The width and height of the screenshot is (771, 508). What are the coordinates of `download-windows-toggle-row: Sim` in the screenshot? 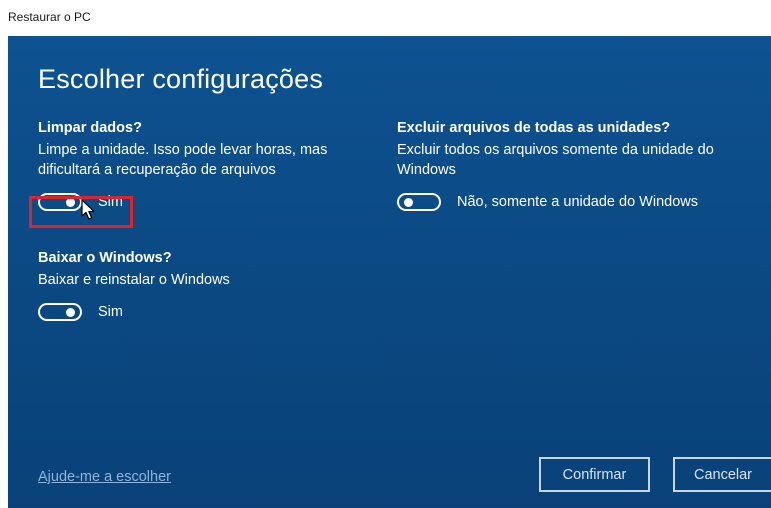 It's located at (210, 312).